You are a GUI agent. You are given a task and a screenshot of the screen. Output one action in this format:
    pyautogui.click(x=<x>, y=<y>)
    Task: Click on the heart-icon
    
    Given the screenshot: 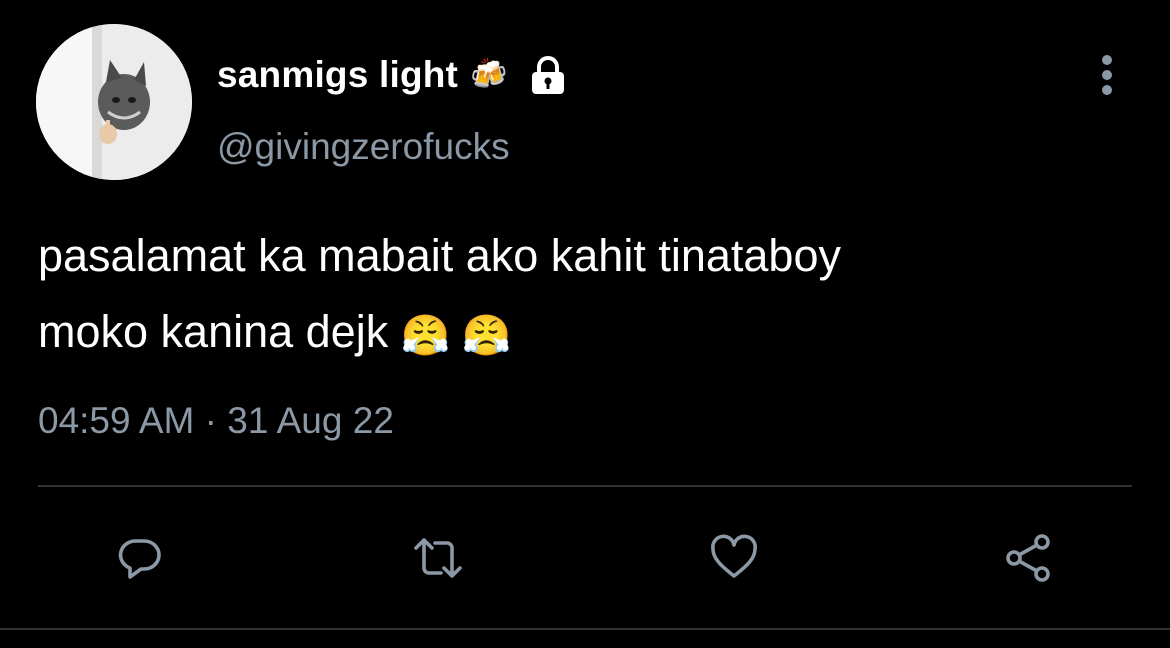 What is the action you would take?
    pyautogui.click(x=734, y=556)
    